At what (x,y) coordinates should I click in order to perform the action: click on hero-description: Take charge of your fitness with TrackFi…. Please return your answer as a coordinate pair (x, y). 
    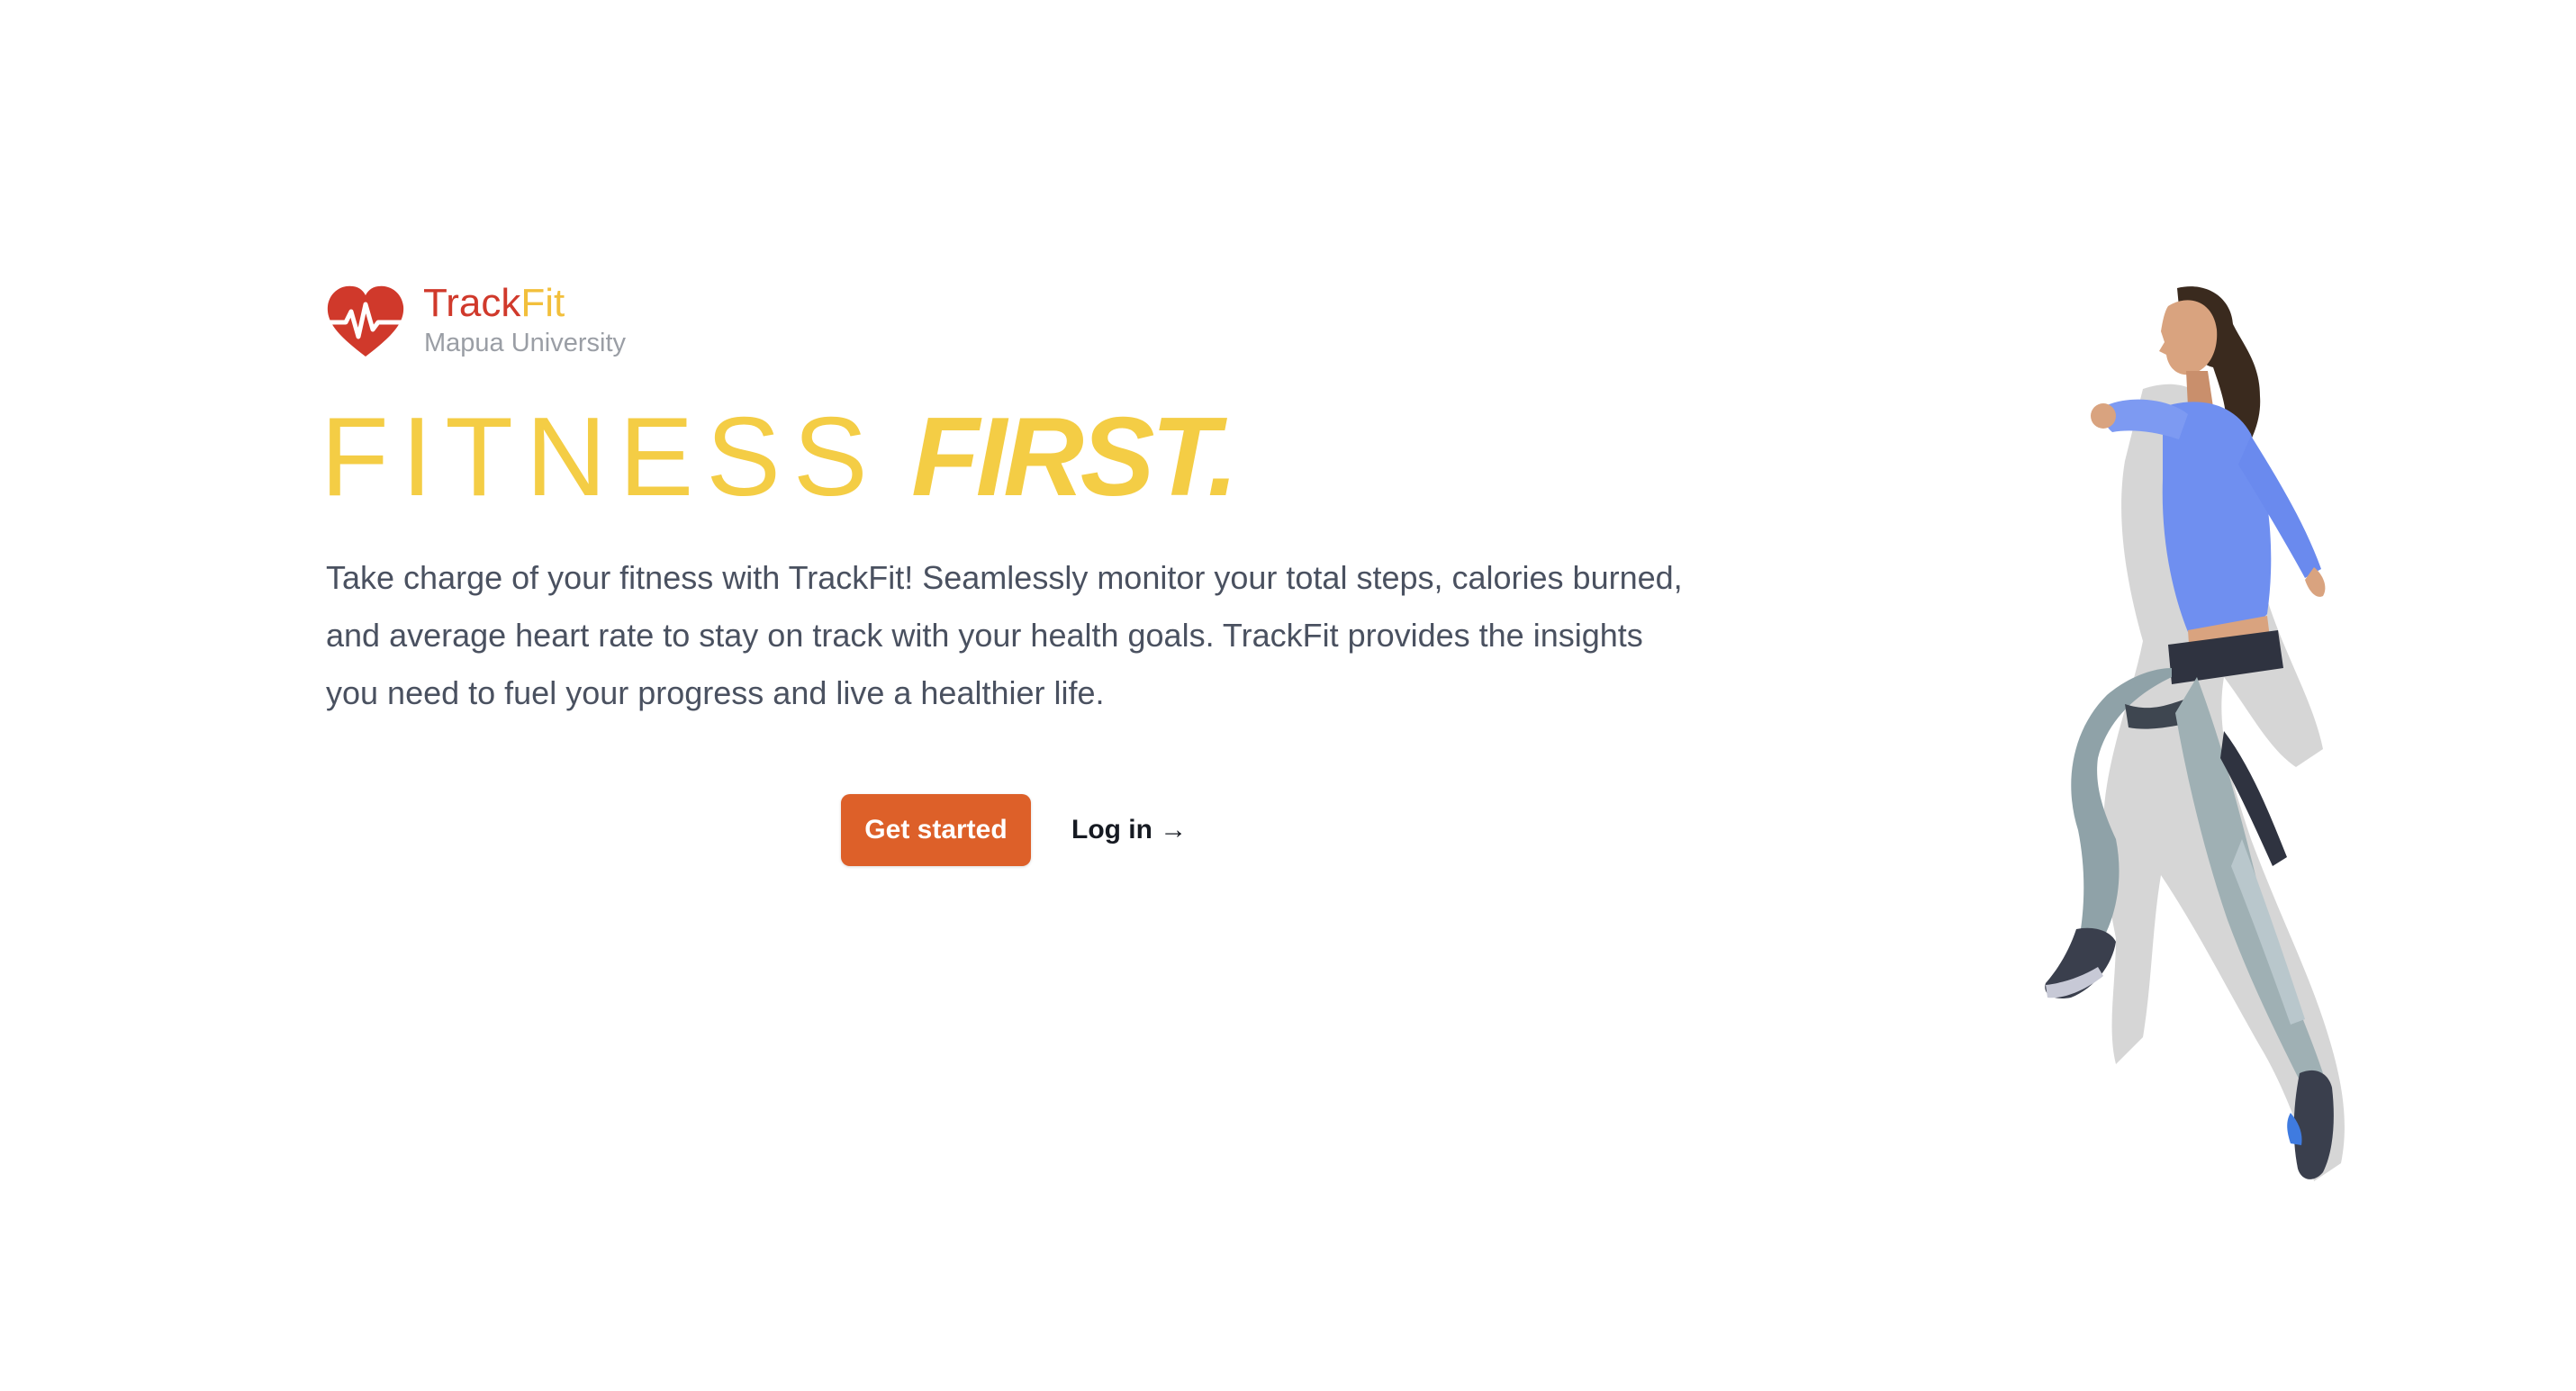
    Looking at the image, I should click on (1004, 635).